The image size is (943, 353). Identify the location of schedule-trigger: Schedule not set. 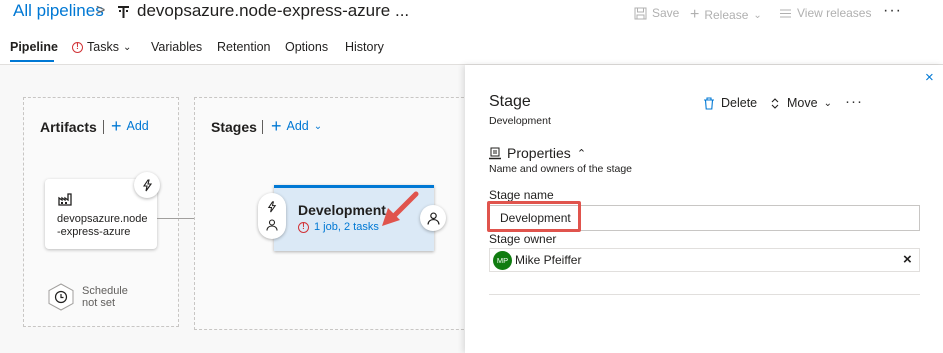
(103, 299).